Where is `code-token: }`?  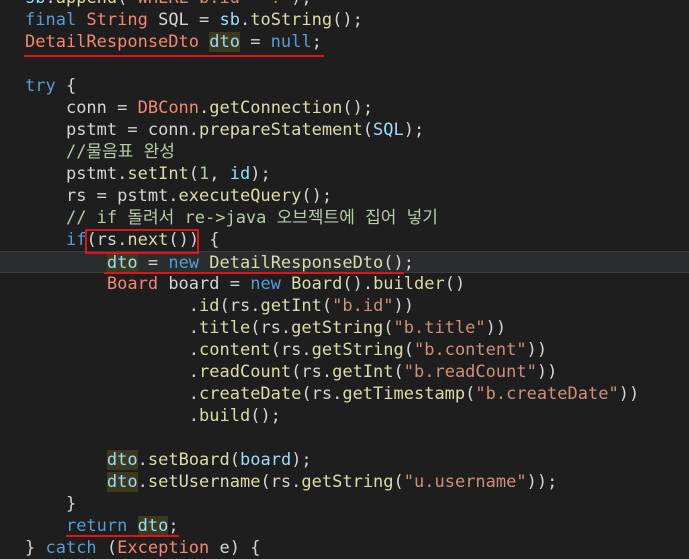
code-token: } is located at coordinates (71, 504).